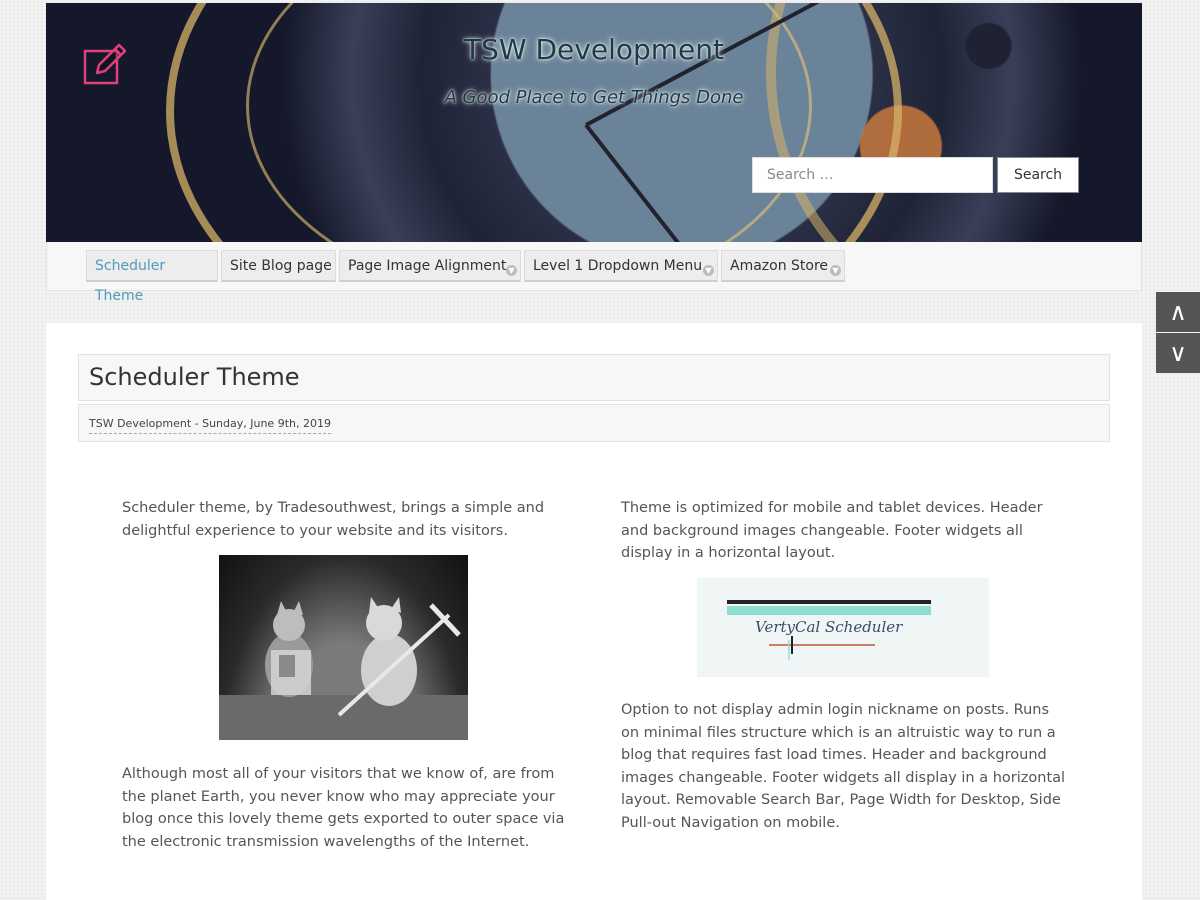 The width and height of the screenshot is (1200, 900). I want to click on chevron-down-icon: ∨, so click(1178, 353).